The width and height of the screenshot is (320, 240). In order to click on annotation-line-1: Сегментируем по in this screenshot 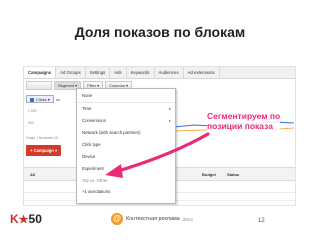, I will do `click(244, 116)`.